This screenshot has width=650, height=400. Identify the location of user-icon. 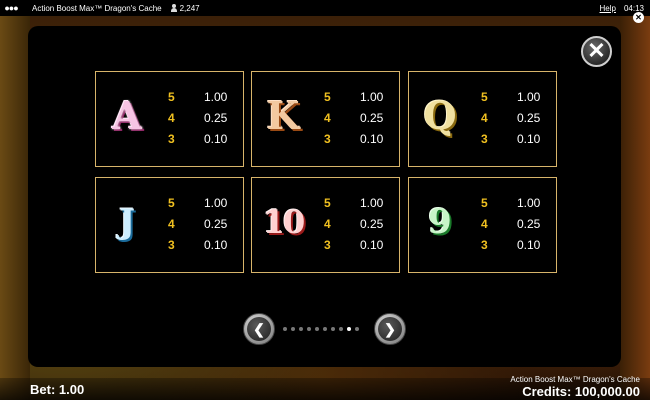
(174, 8).